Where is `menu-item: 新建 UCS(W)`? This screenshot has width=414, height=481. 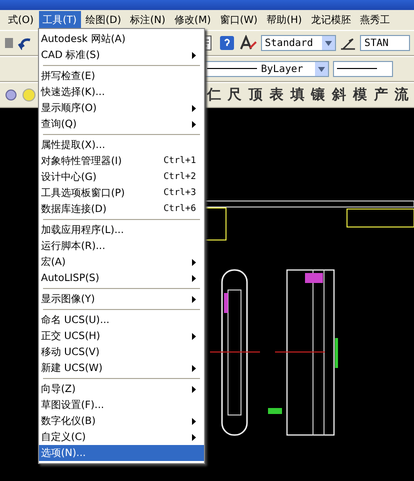 menu-item: 新建 UCS(W) is located at coordinates (121, 368).